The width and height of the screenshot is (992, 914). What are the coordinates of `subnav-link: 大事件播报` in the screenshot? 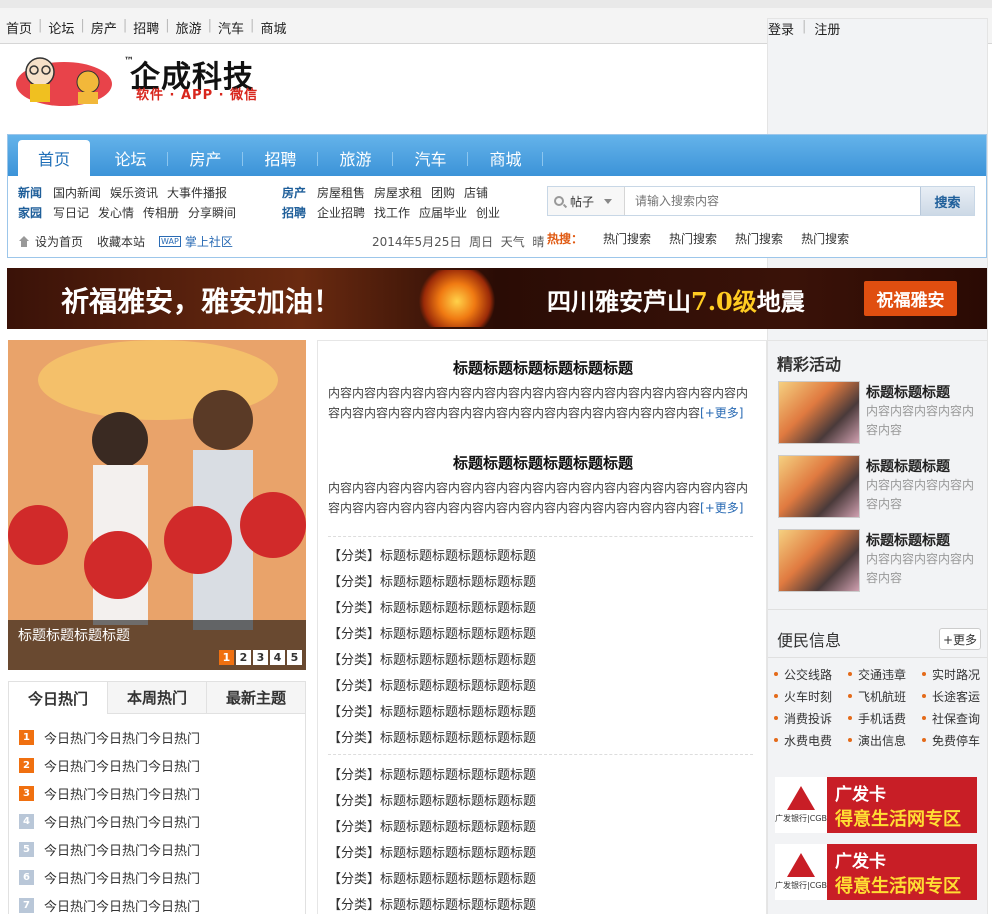 It's located at (197, 193).